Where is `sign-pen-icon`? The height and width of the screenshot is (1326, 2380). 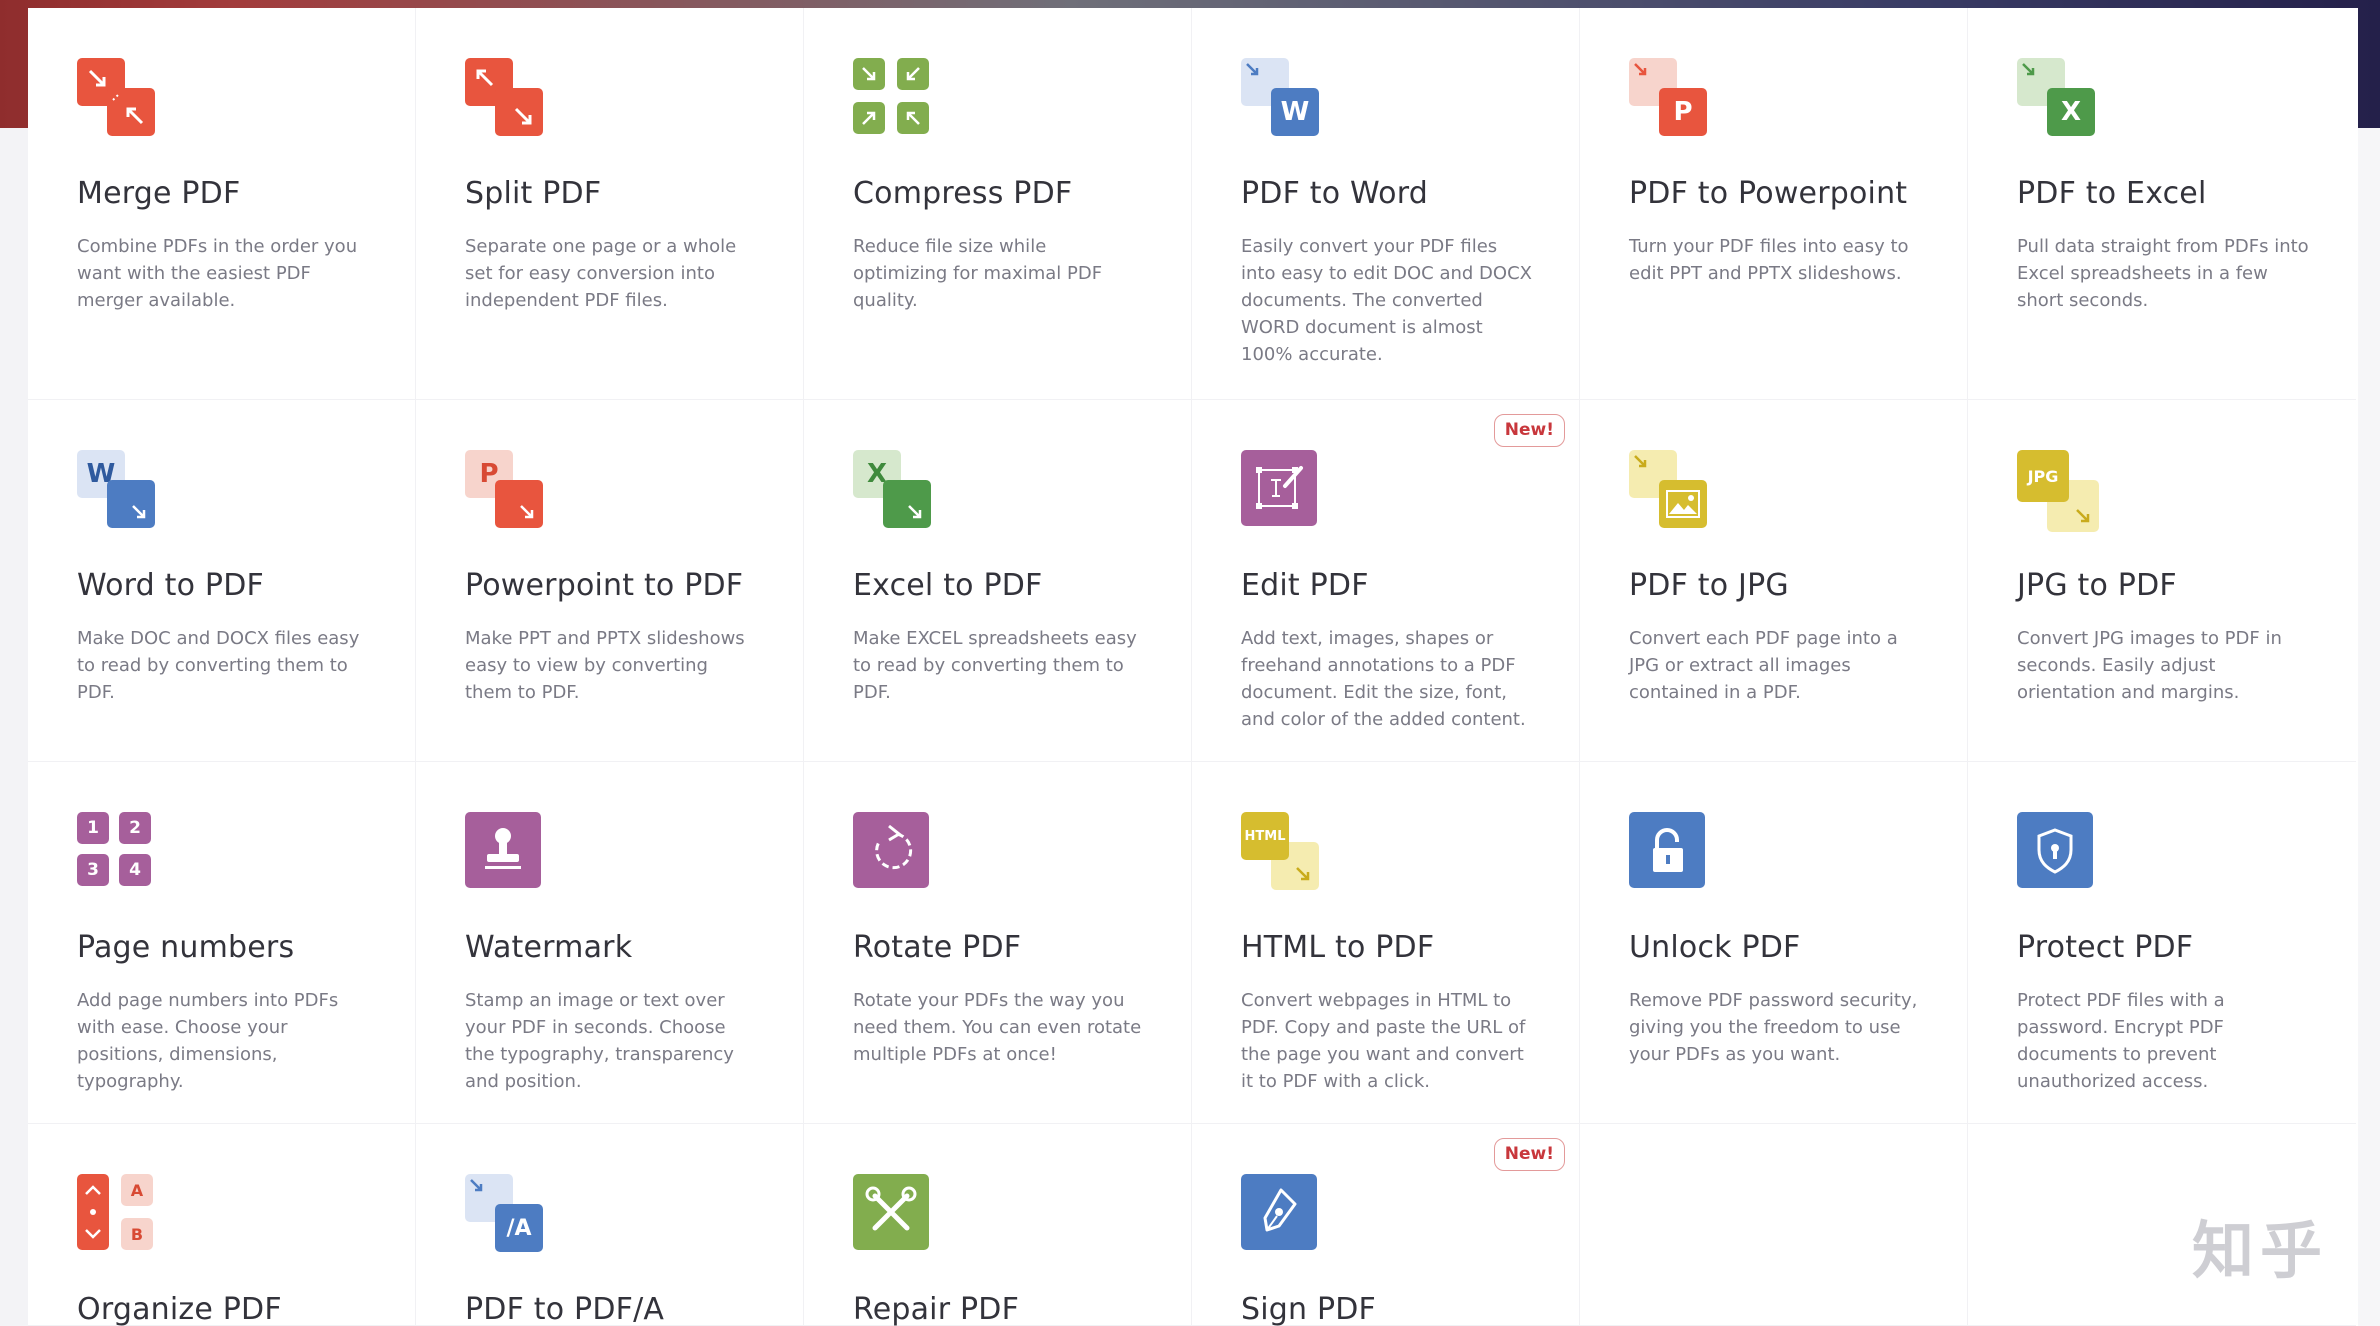 sign-pen-icon is located at coordinates (1280, 1213).